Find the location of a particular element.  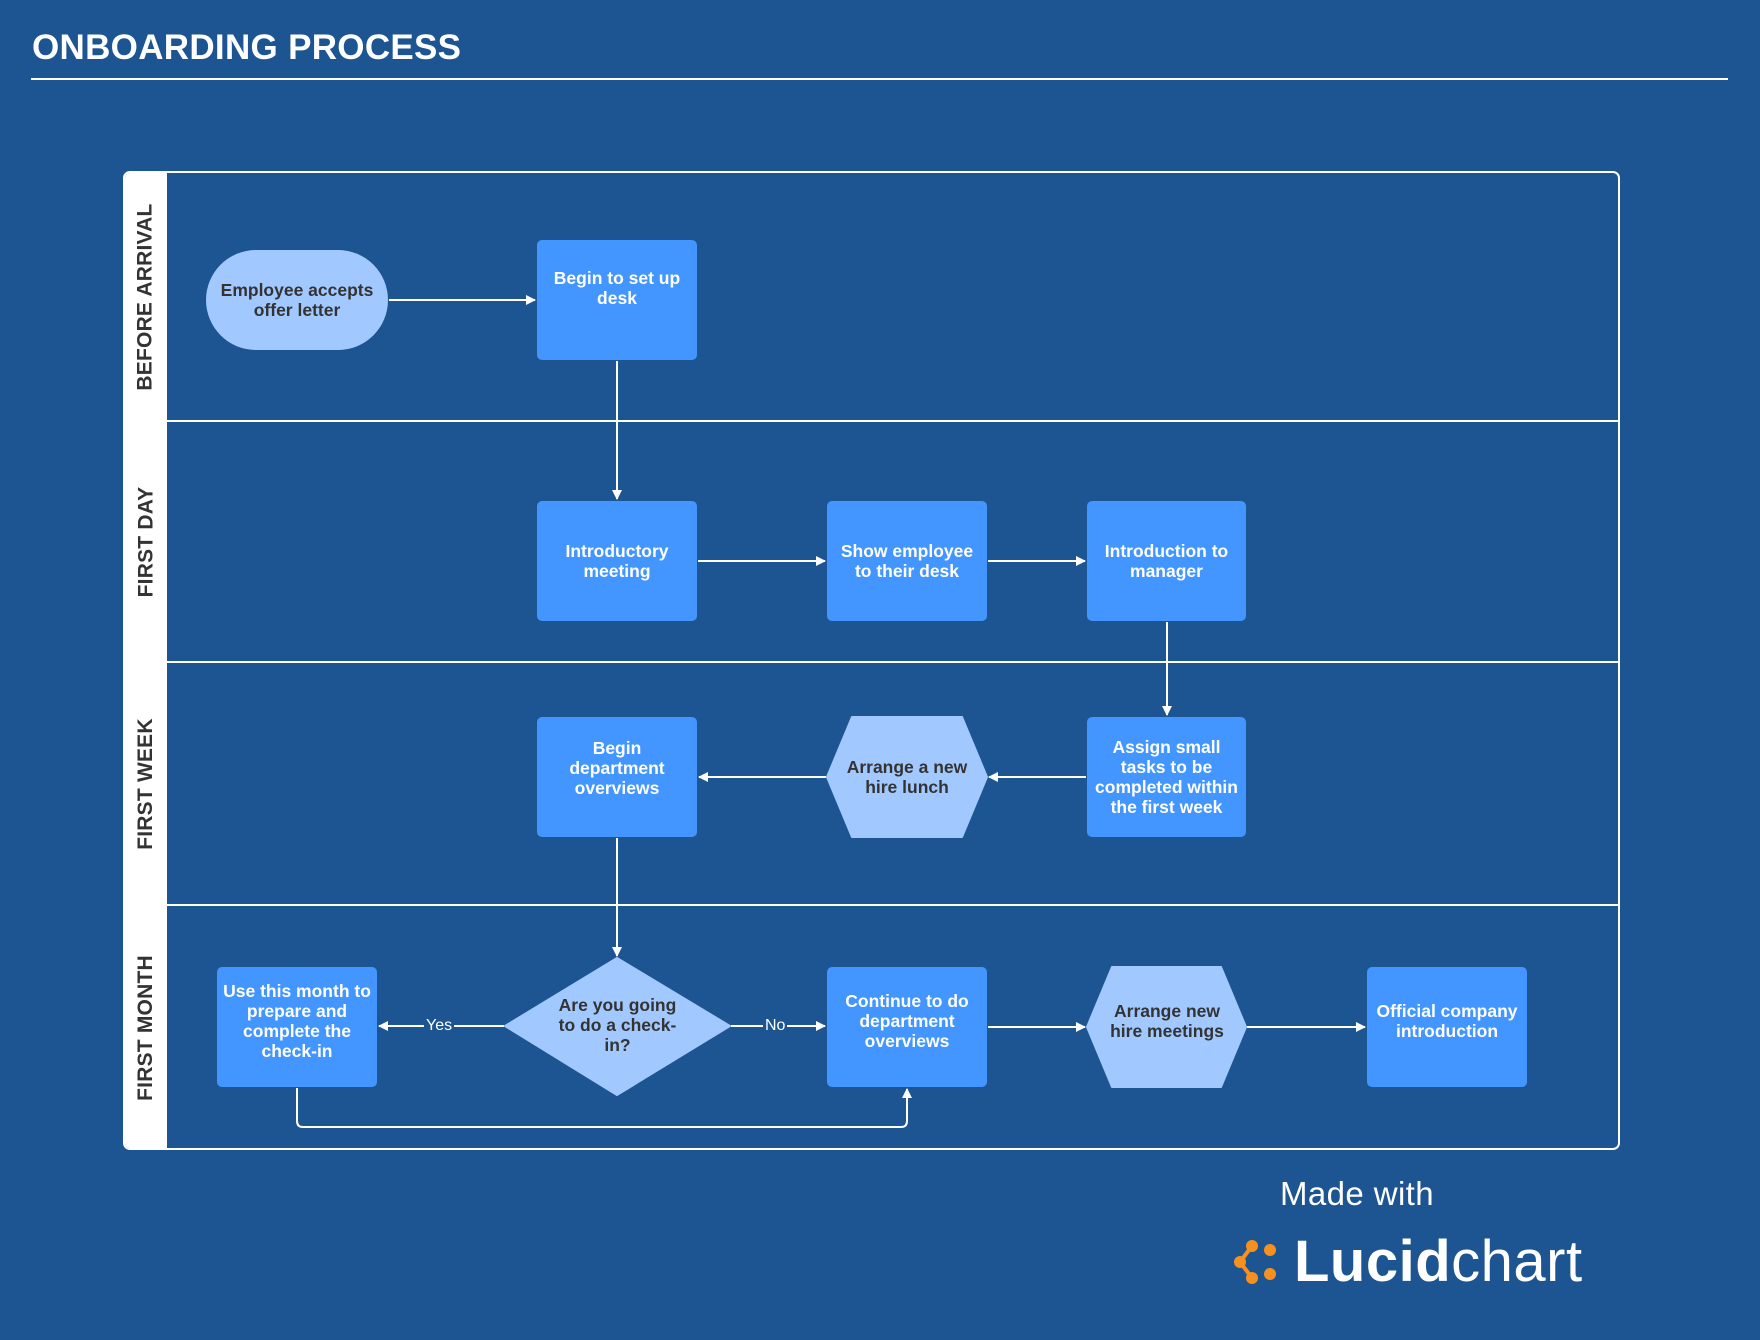

brand-light: chart is located at coordinates (1517, 1261).